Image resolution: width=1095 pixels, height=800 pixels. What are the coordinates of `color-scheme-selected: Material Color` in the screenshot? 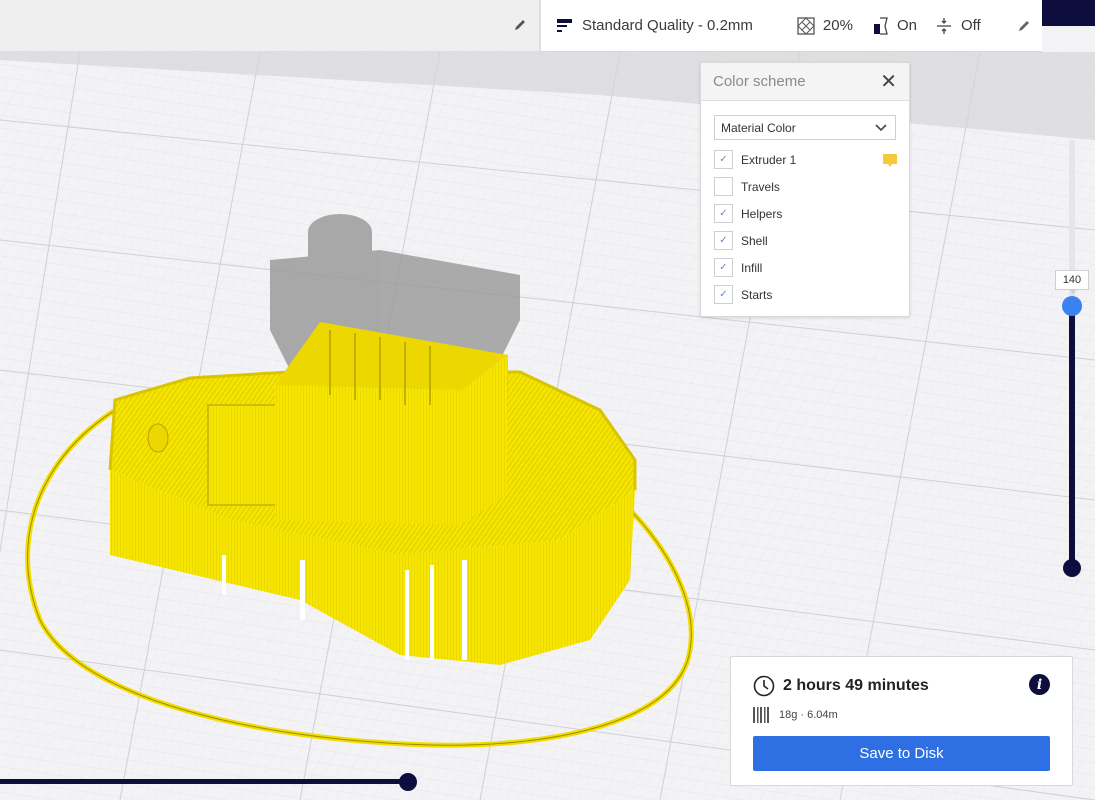 It's located at (758, 127).